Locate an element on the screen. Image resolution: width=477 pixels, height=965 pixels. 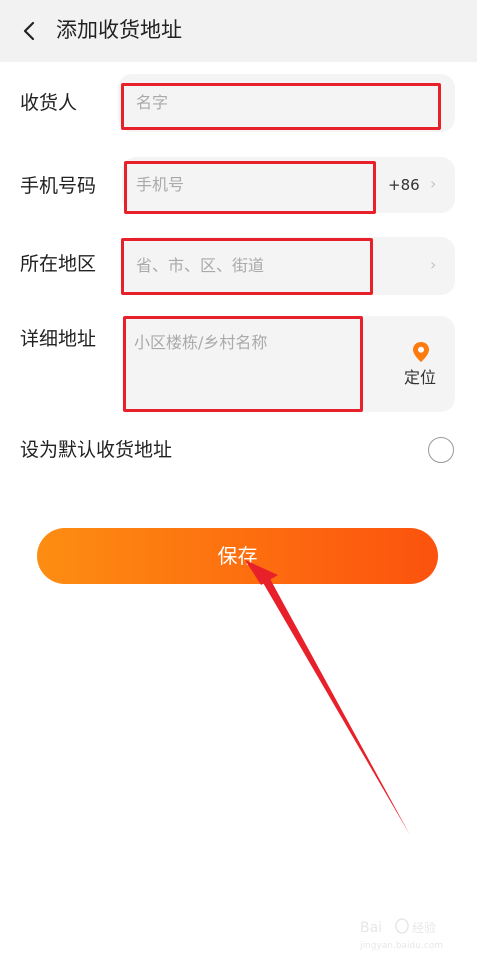
svg-text: 经验 is located at coordinates (424, 927).